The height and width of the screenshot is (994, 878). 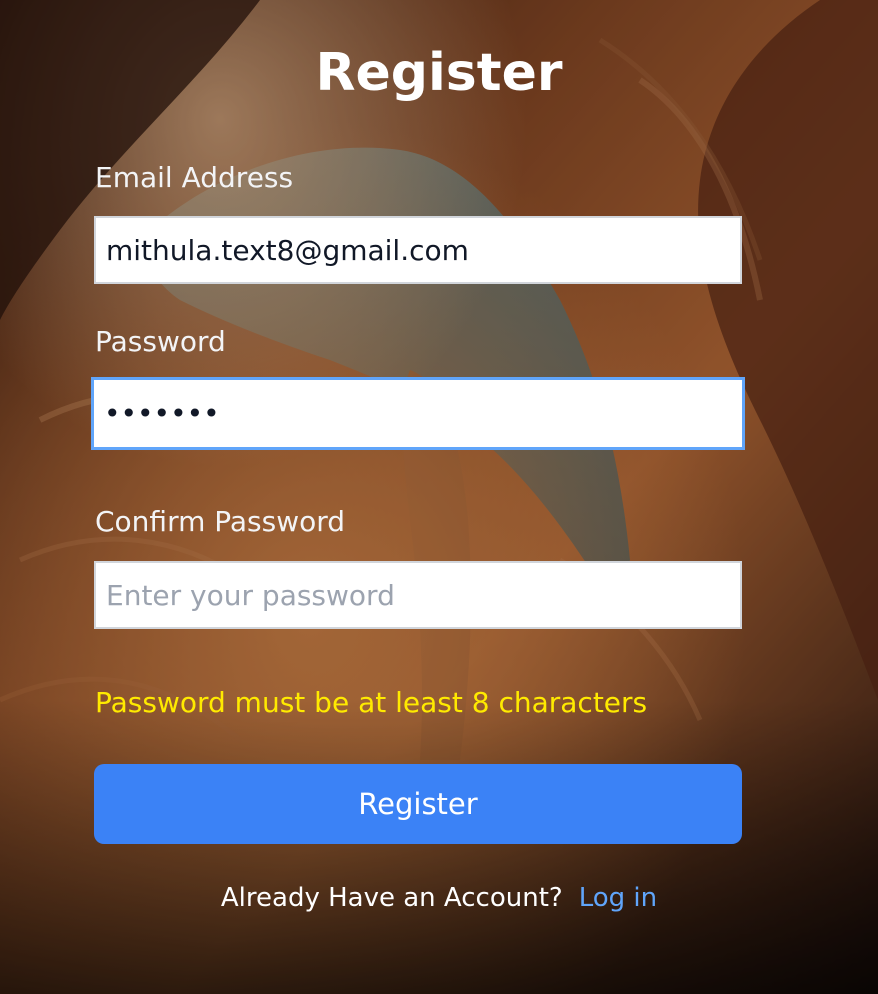 I want to click on confirm-password-label: Confirm Password, so click(x=220, y=521).